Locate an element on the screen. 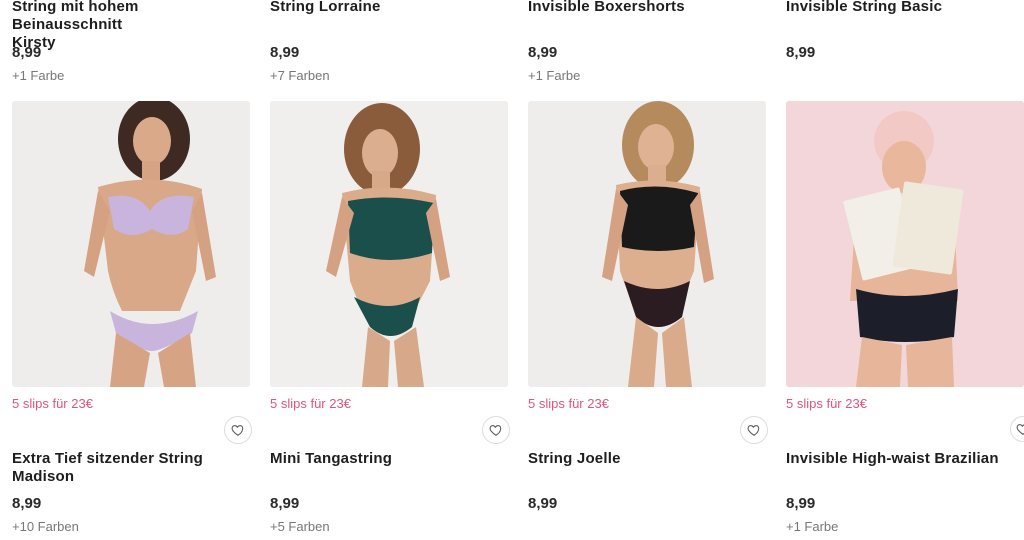  product-card-joelle: 5 slips für 23€ String Joelle 8,99 is located at coordinates (648, 468).